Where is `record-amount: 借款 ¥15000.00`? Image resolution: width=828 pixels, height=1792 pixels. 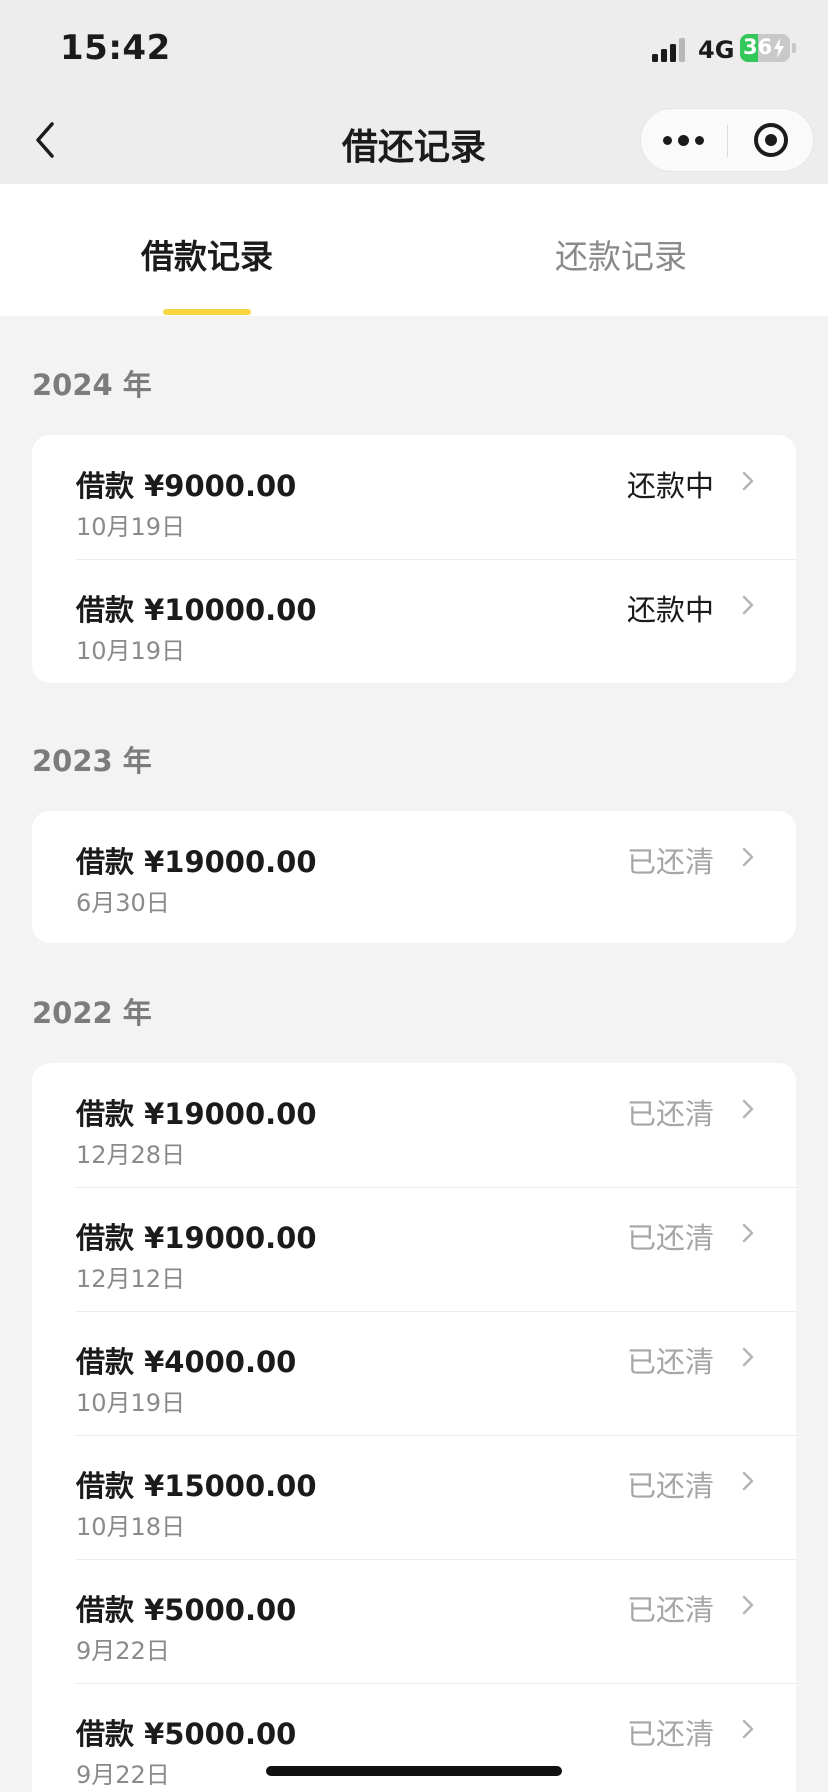 record-amount: 借款 ¥15000.00 is located at coordinates (196, 1486).